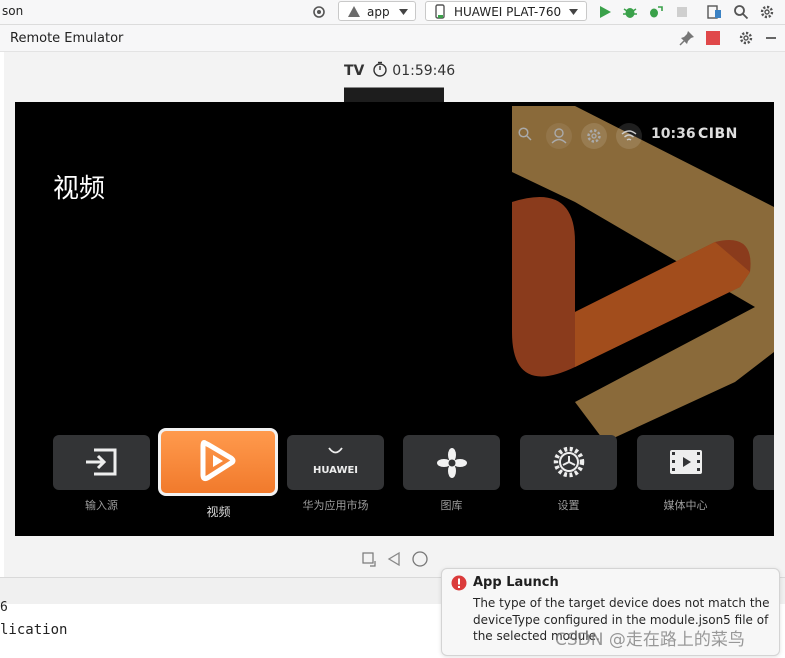 The width and height of the screenshot is (785, 658). I want to click on tv-clock: 10:36, so click(673, 134).